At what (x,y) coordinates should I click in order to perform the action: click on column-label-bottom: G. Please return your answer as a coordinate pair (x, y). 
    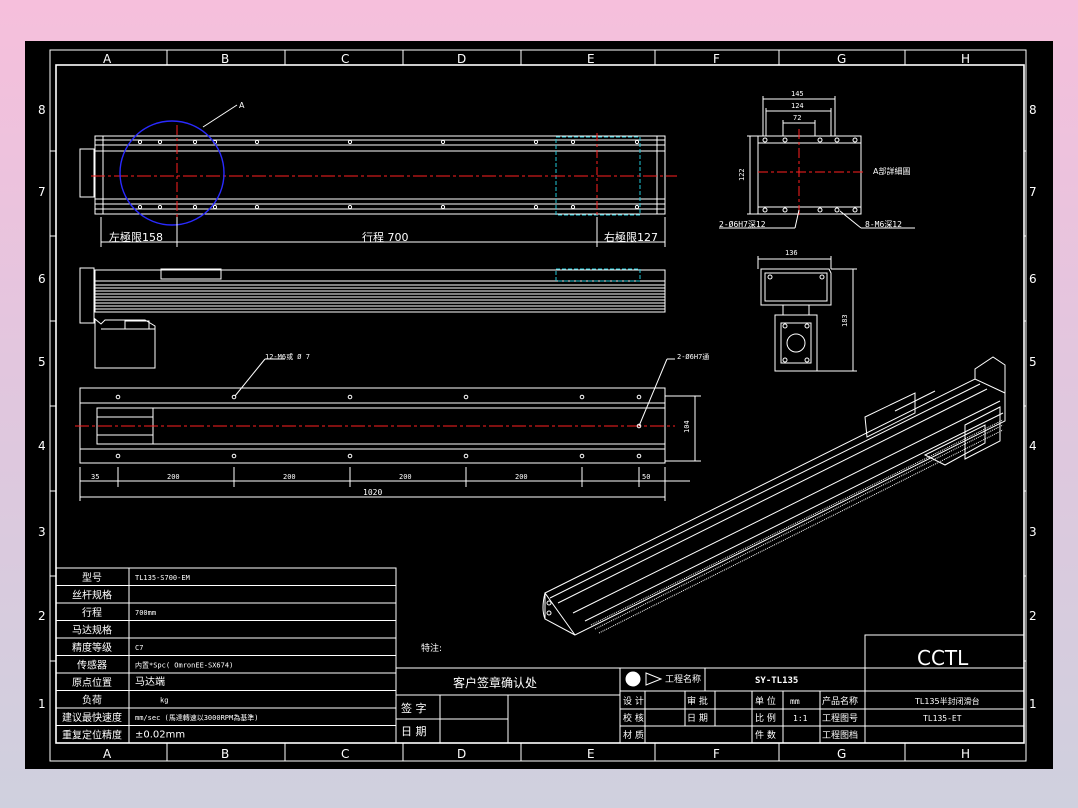
    Looking at the image, I should click on (841, 754).